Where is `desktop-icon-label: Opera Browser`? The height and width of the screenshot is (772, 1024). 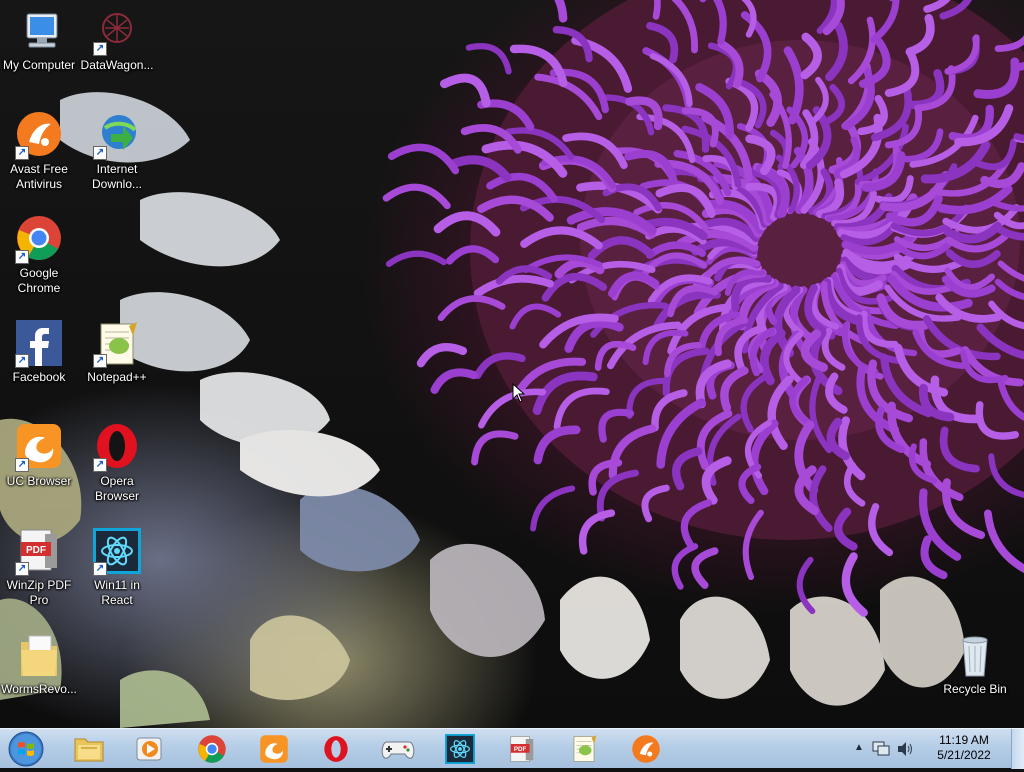
desktop-icon-label: Opera Browser is located at coordinates (117, 489).